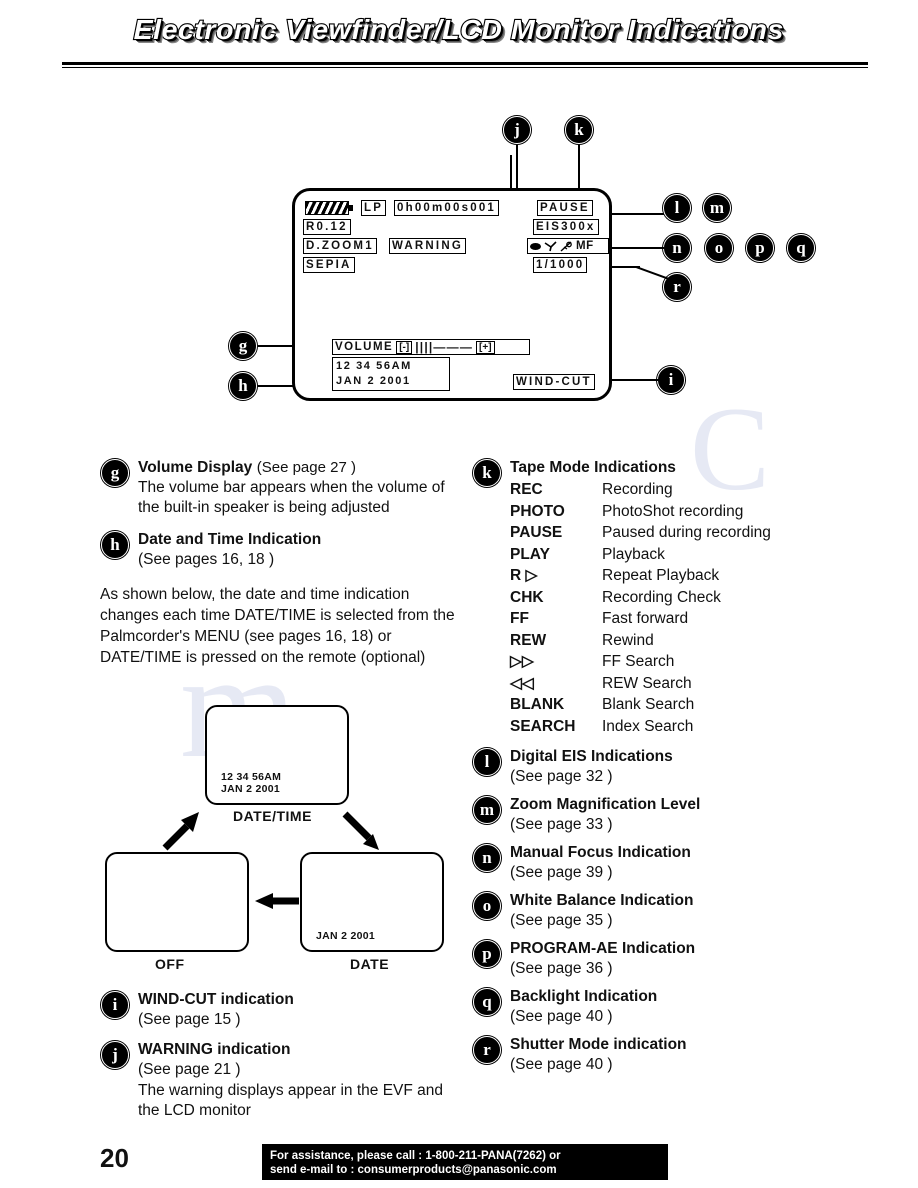 The image size is (918, 1188). Describe the element at coordinates (582, 640) in the screenshot. I see `table-row: REW Rewind` at that location.